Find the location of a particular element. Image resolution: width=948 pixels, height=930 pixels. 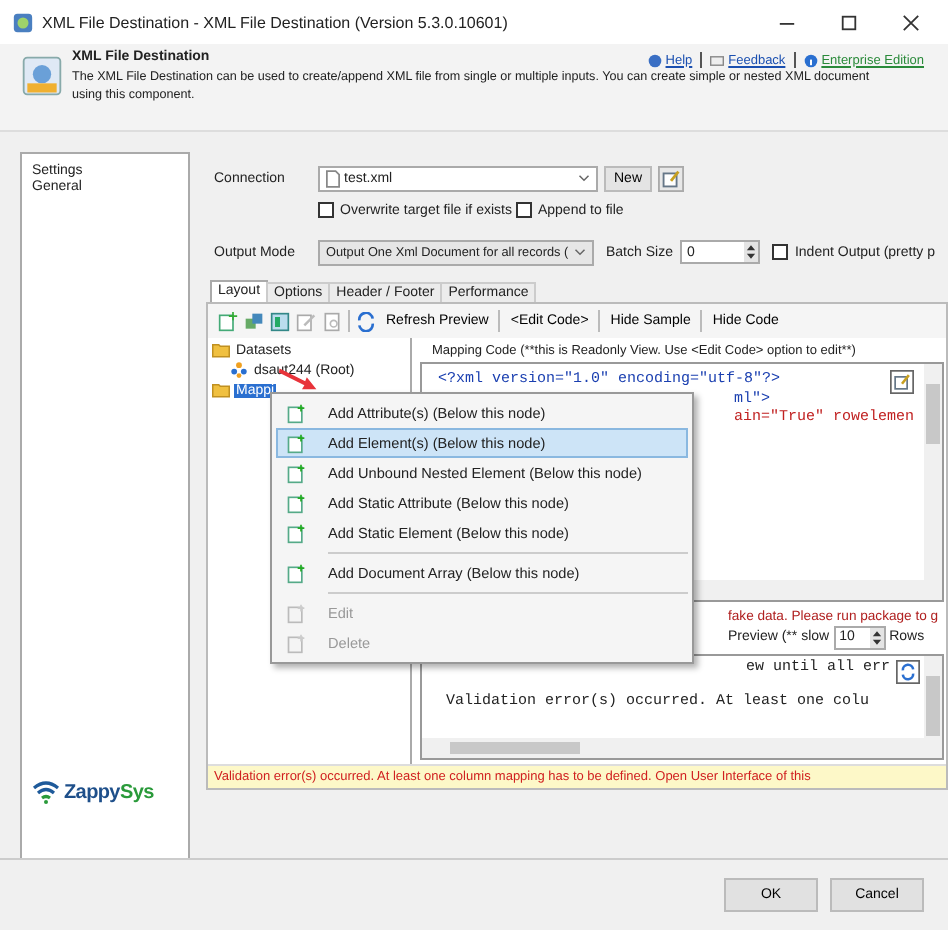

logo-text: ZappySys is located at coordinates (109, 792).